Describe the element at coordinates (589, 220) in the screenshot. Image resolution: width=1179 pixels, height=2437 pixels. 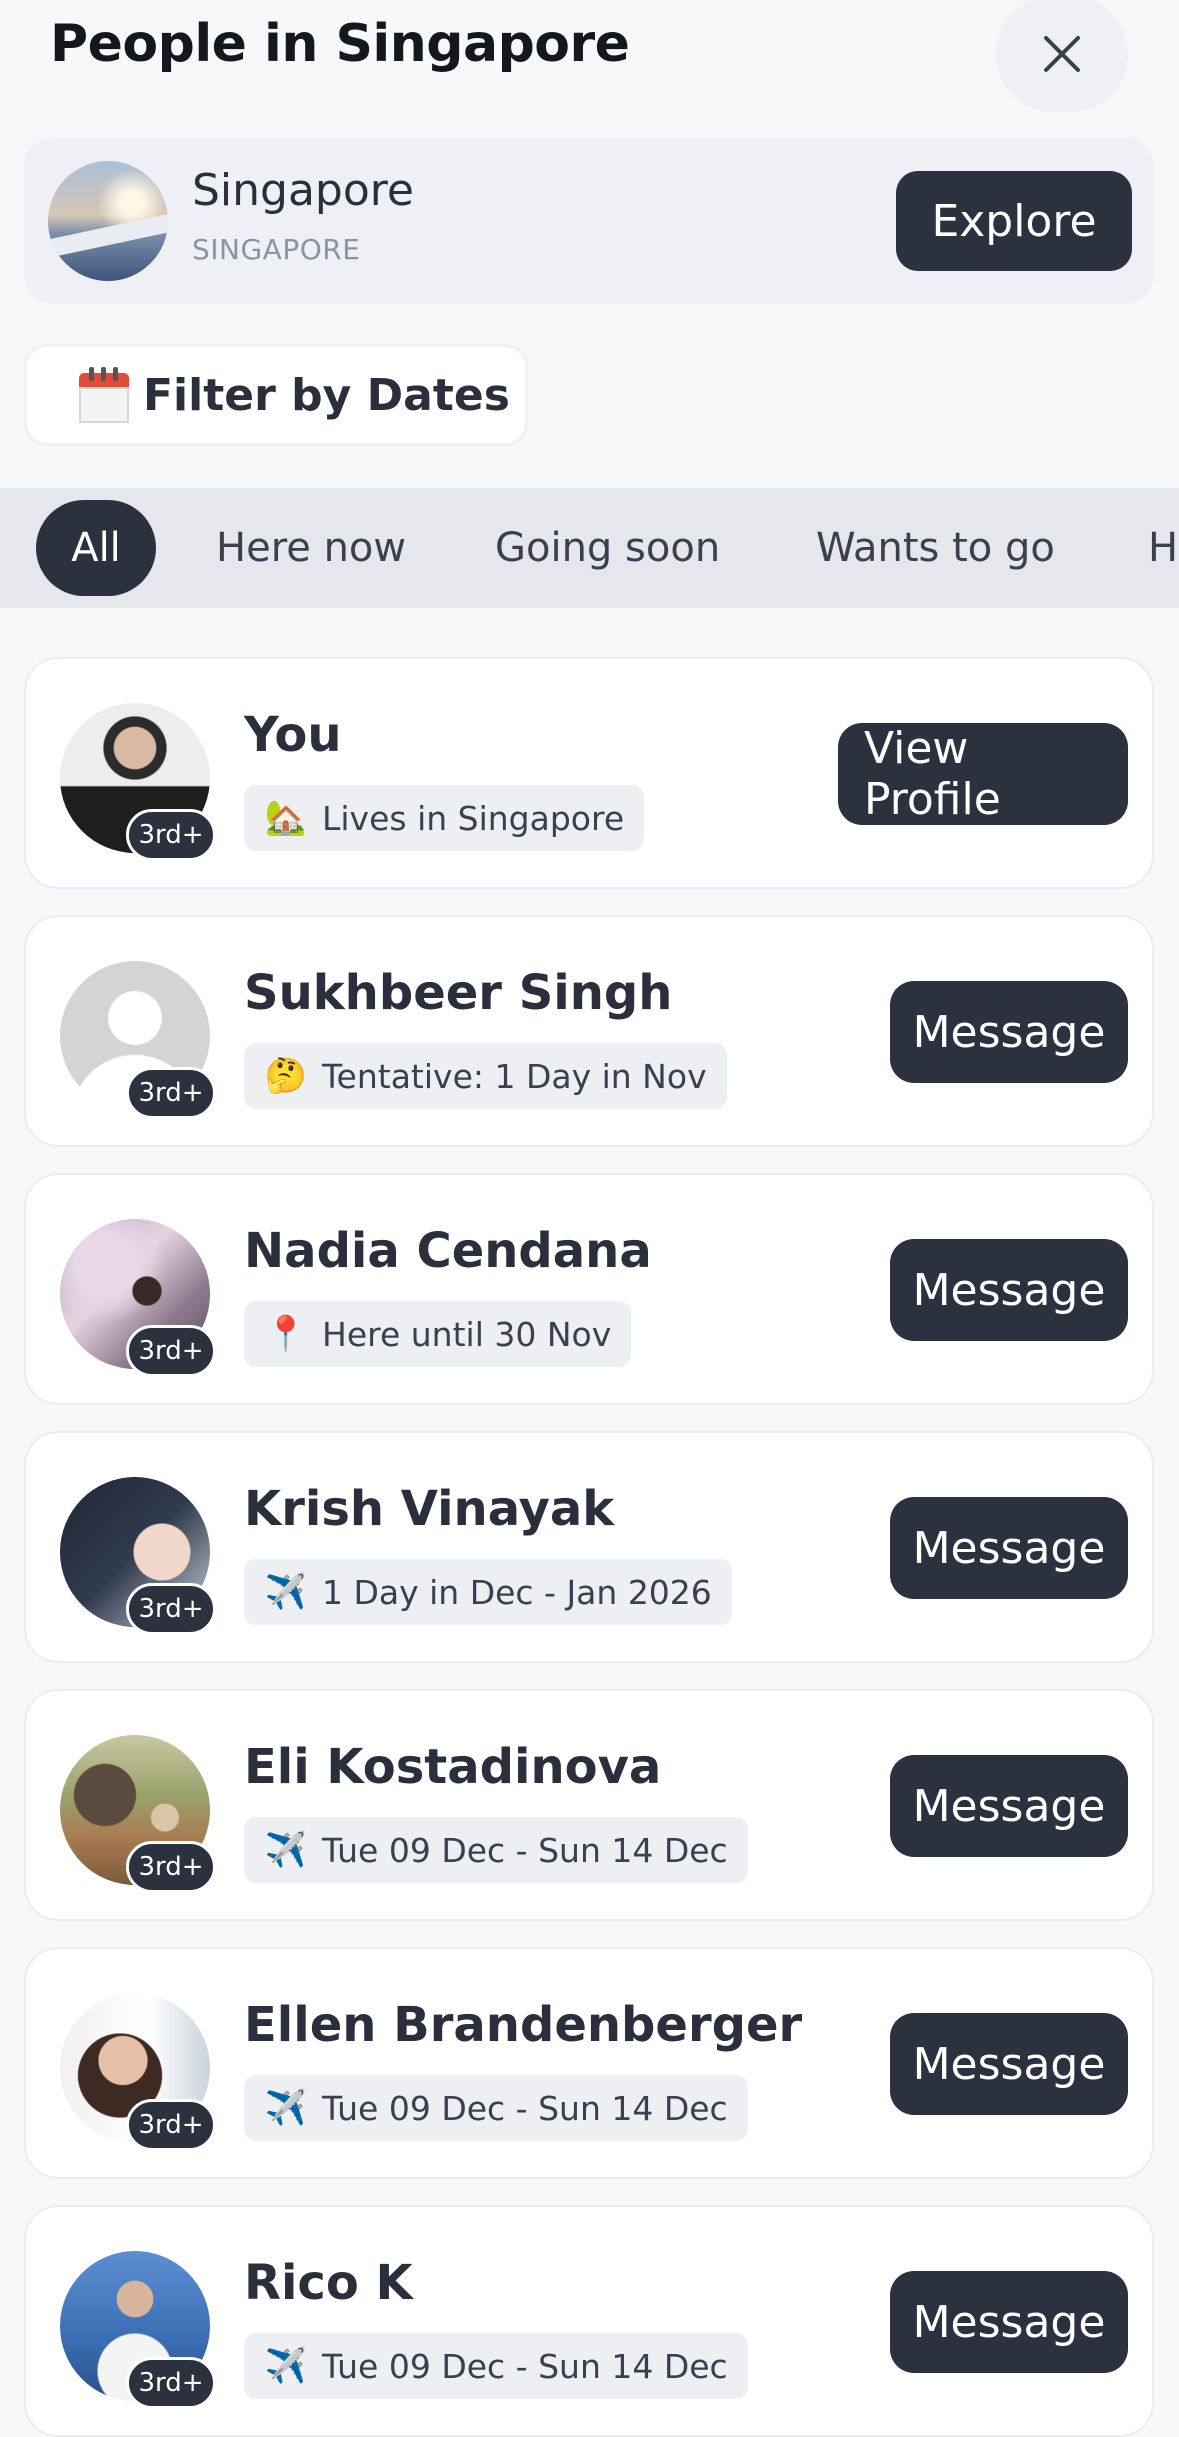
I see `location-card: Singapore SINGAPORE Explore` at that location.